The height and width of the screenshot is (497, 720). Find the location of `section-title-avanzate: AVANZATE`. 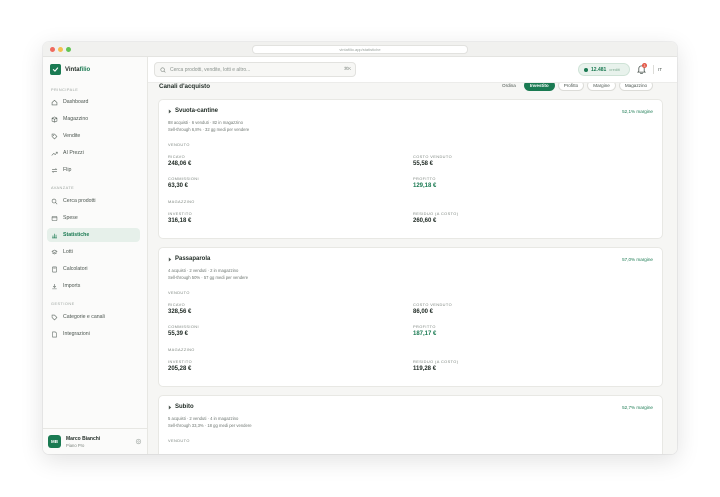

section-title-avanzate: AVANZATE is located at coordinates (63, 188).